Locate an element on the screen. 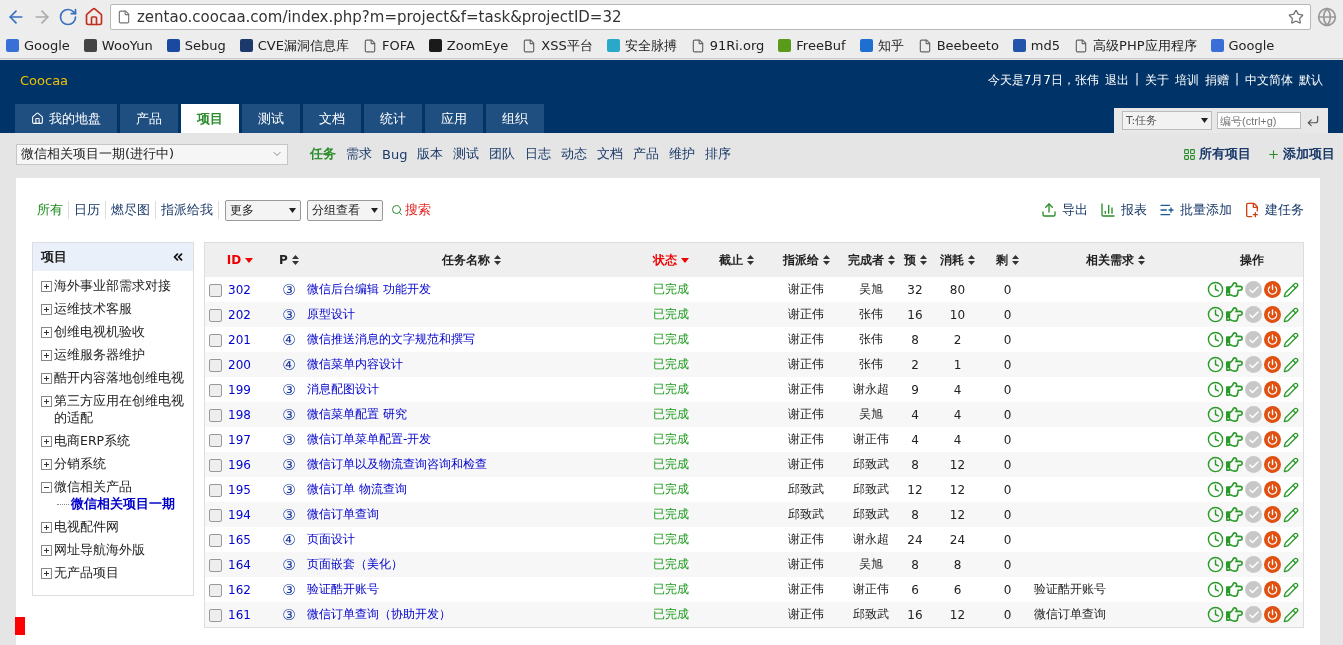  tree-item: 海外事业部需求对接 is located at coordinates (112, 285).